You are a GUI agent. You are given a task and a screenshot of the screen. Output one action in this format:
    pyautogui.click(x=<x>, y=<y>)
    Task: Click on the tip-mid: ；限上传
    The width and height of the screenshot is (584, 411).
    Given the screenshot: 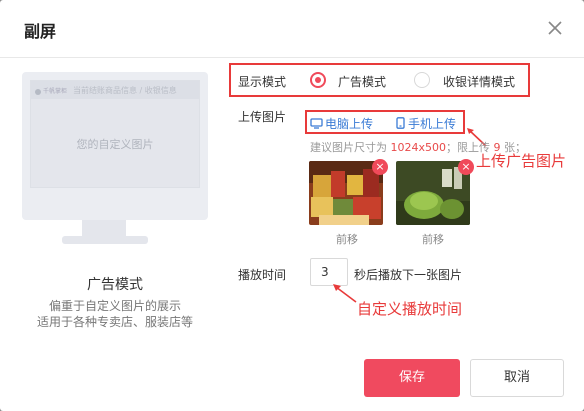 What is the action you would take?
    pyautogui.click(x=468, y=147)
    